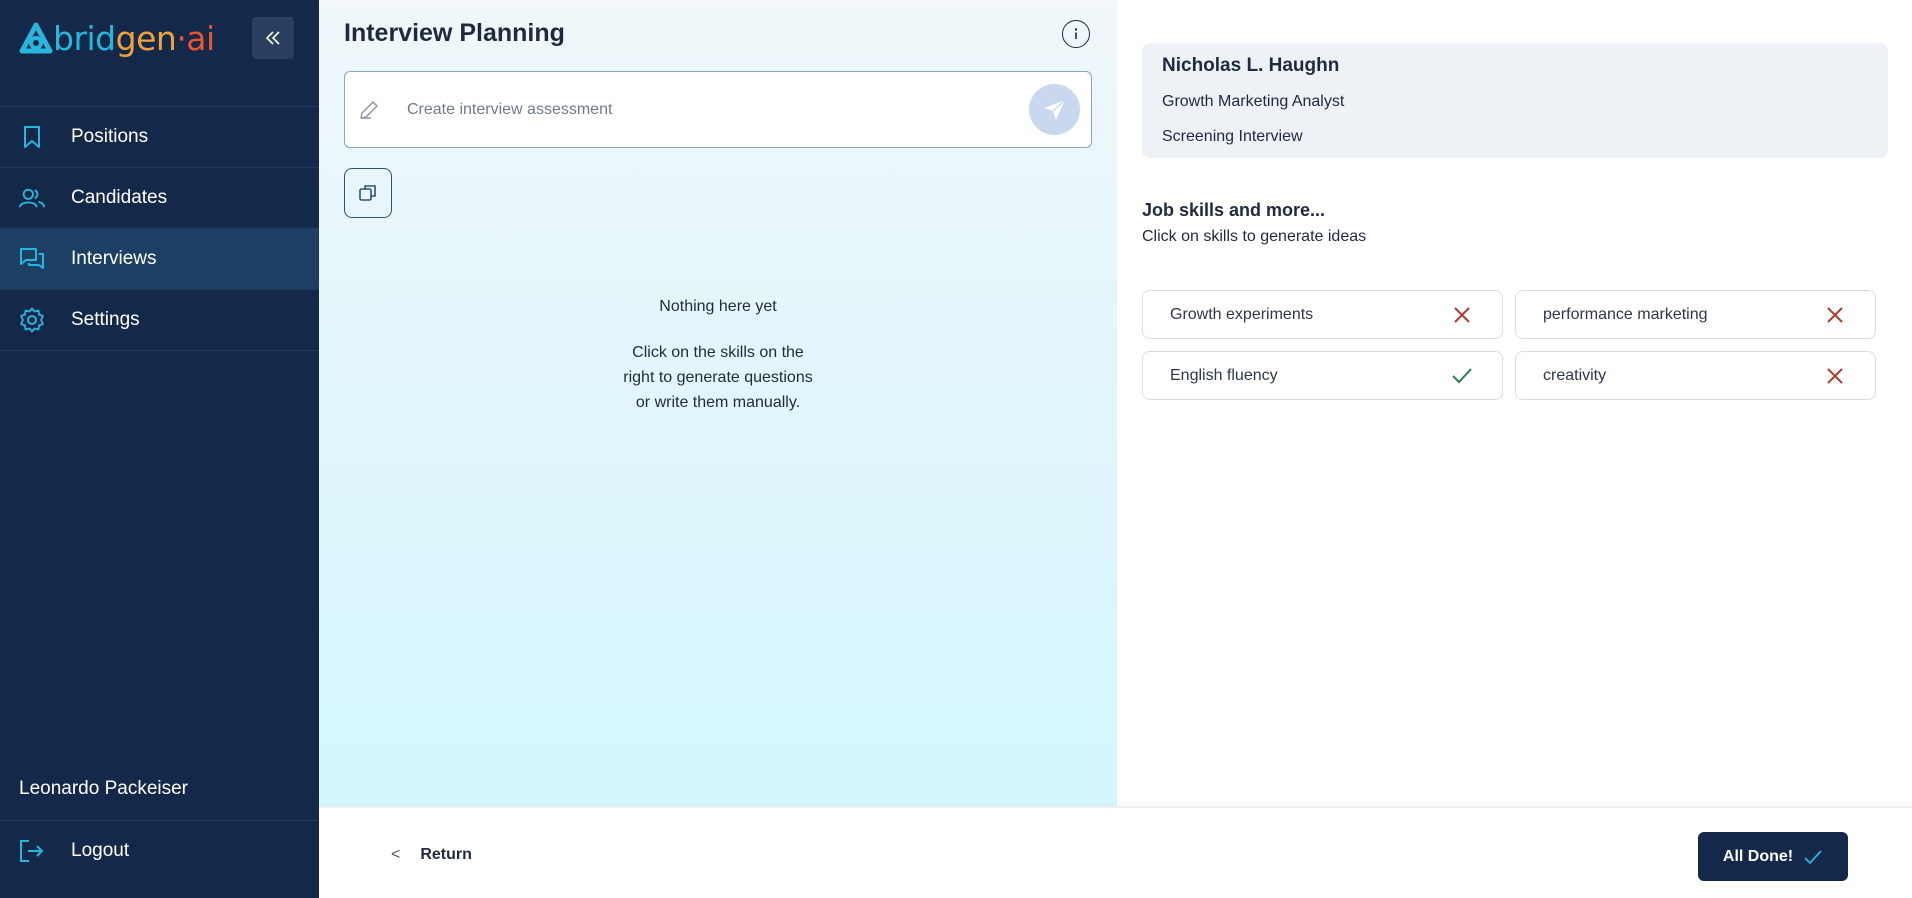  What do you see at coordinates (707, 110) in the screenshot?
I see `assessment-input` at bounding box center [707, 110].